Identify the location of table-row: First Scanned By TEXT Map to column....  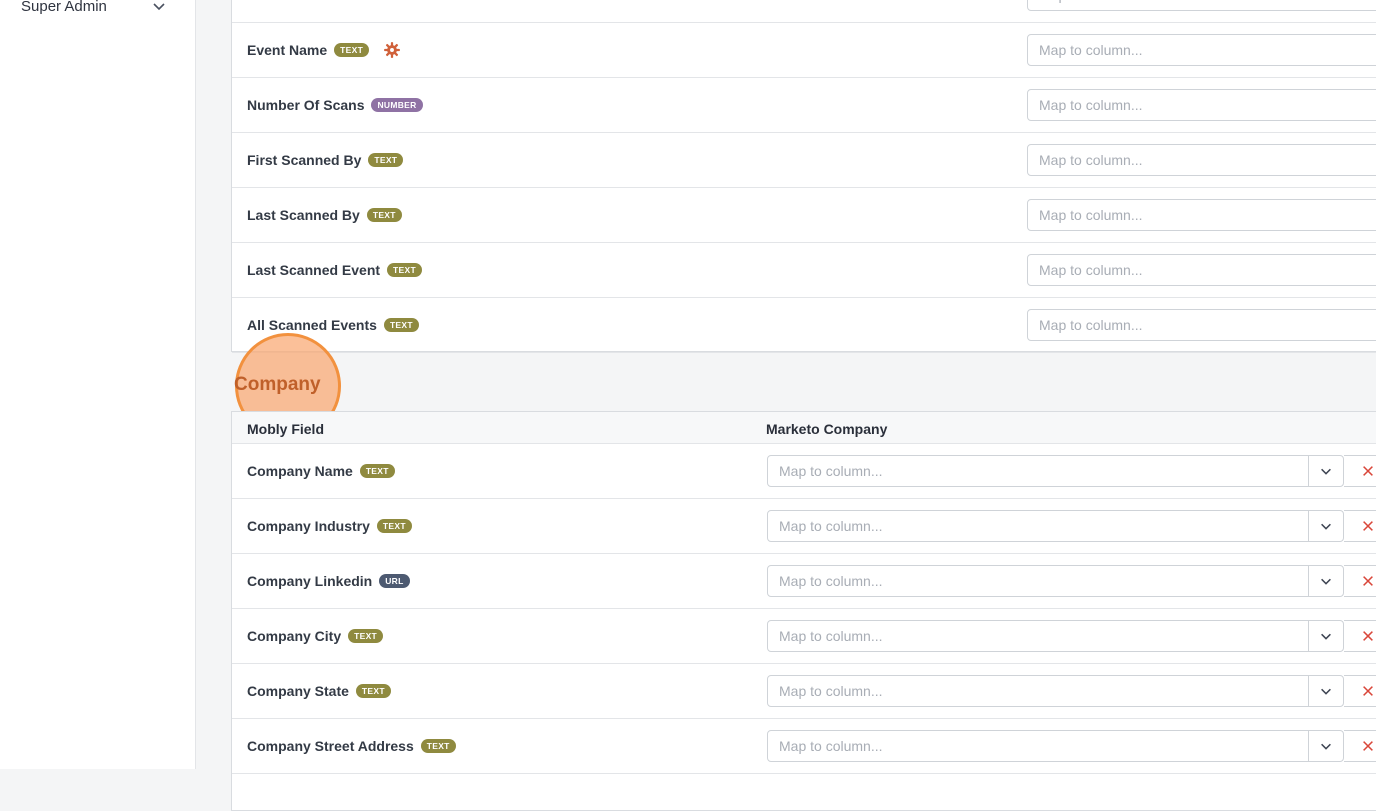
(804, 160).